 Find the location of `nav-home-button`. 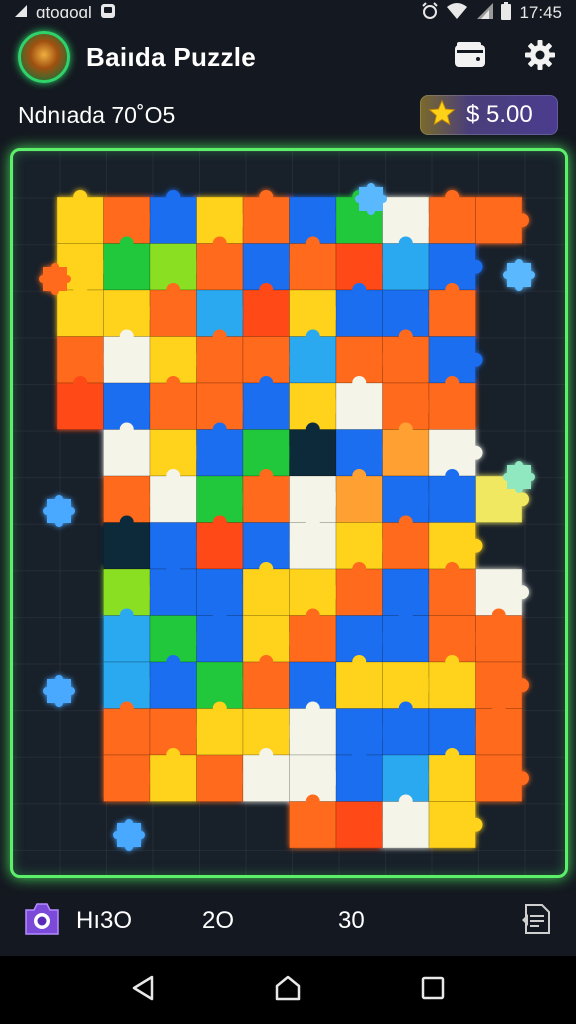

nav-home-button is located at coordinates (288, 990).